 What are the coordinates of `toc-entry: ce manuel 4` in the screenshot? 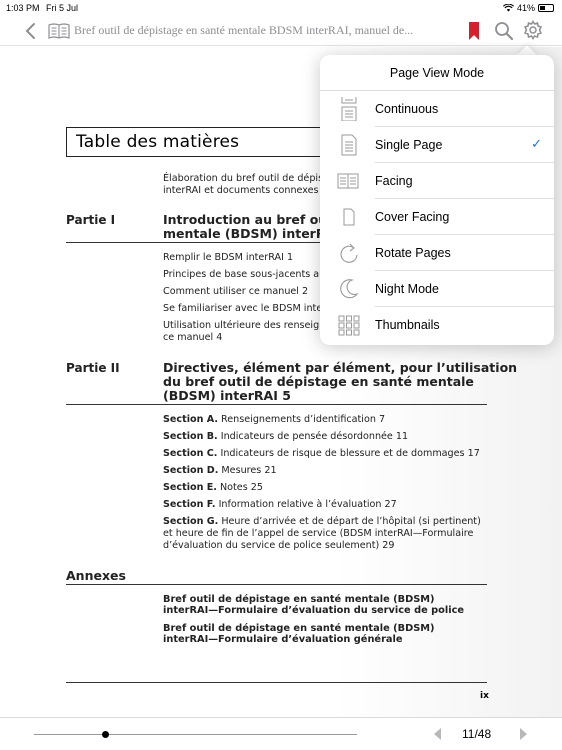 It's located at (192, 338).